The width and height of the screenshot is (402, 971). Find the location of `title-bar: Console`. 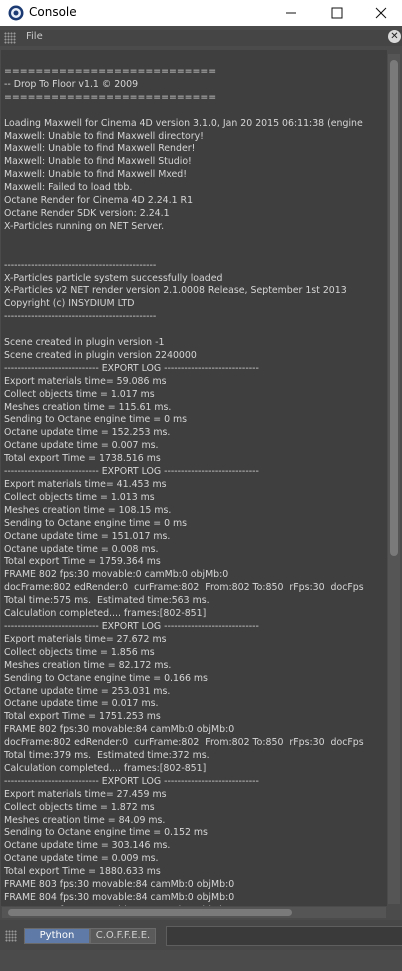

title-bar: Console is located at coordinates (201, 13).